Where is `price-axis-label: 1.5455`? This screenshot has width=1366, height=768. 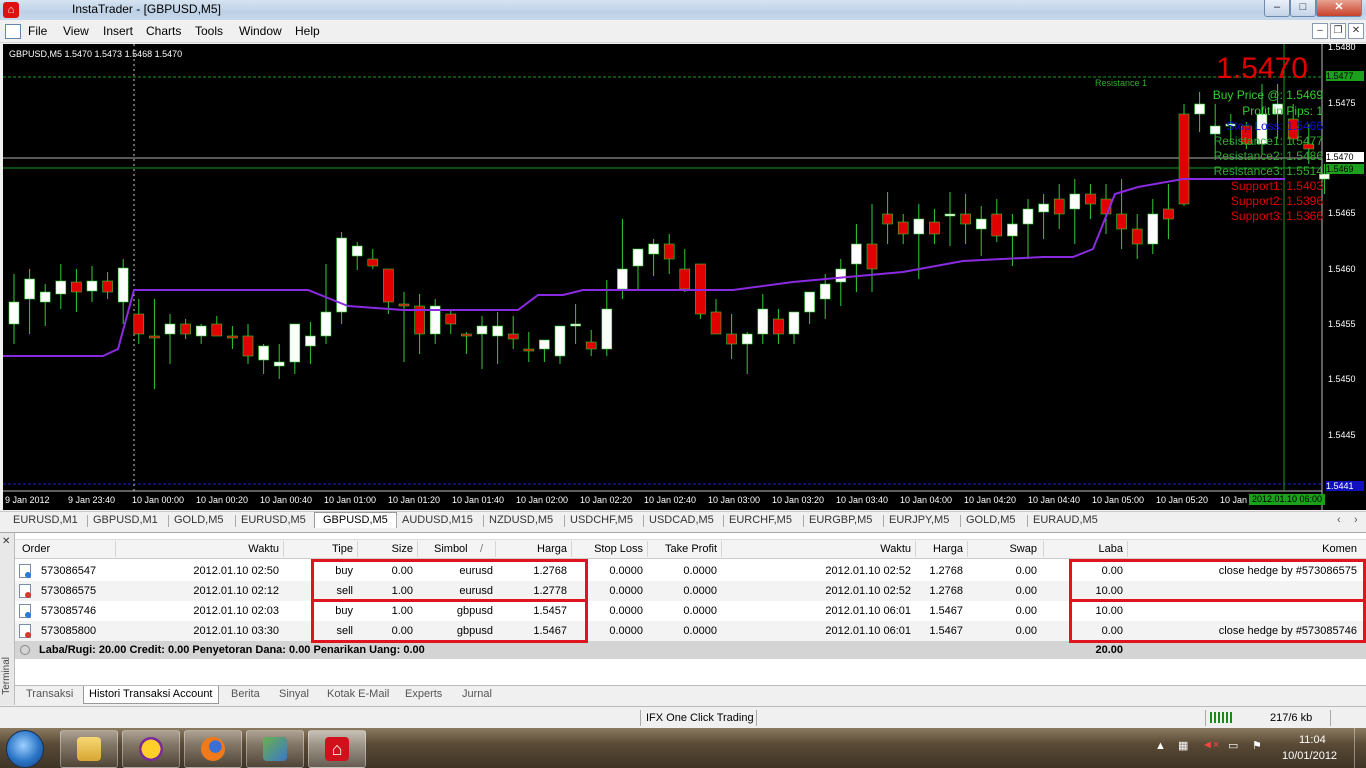
price-axis-label: 1.5455 is located at coordinates (1342, 324).